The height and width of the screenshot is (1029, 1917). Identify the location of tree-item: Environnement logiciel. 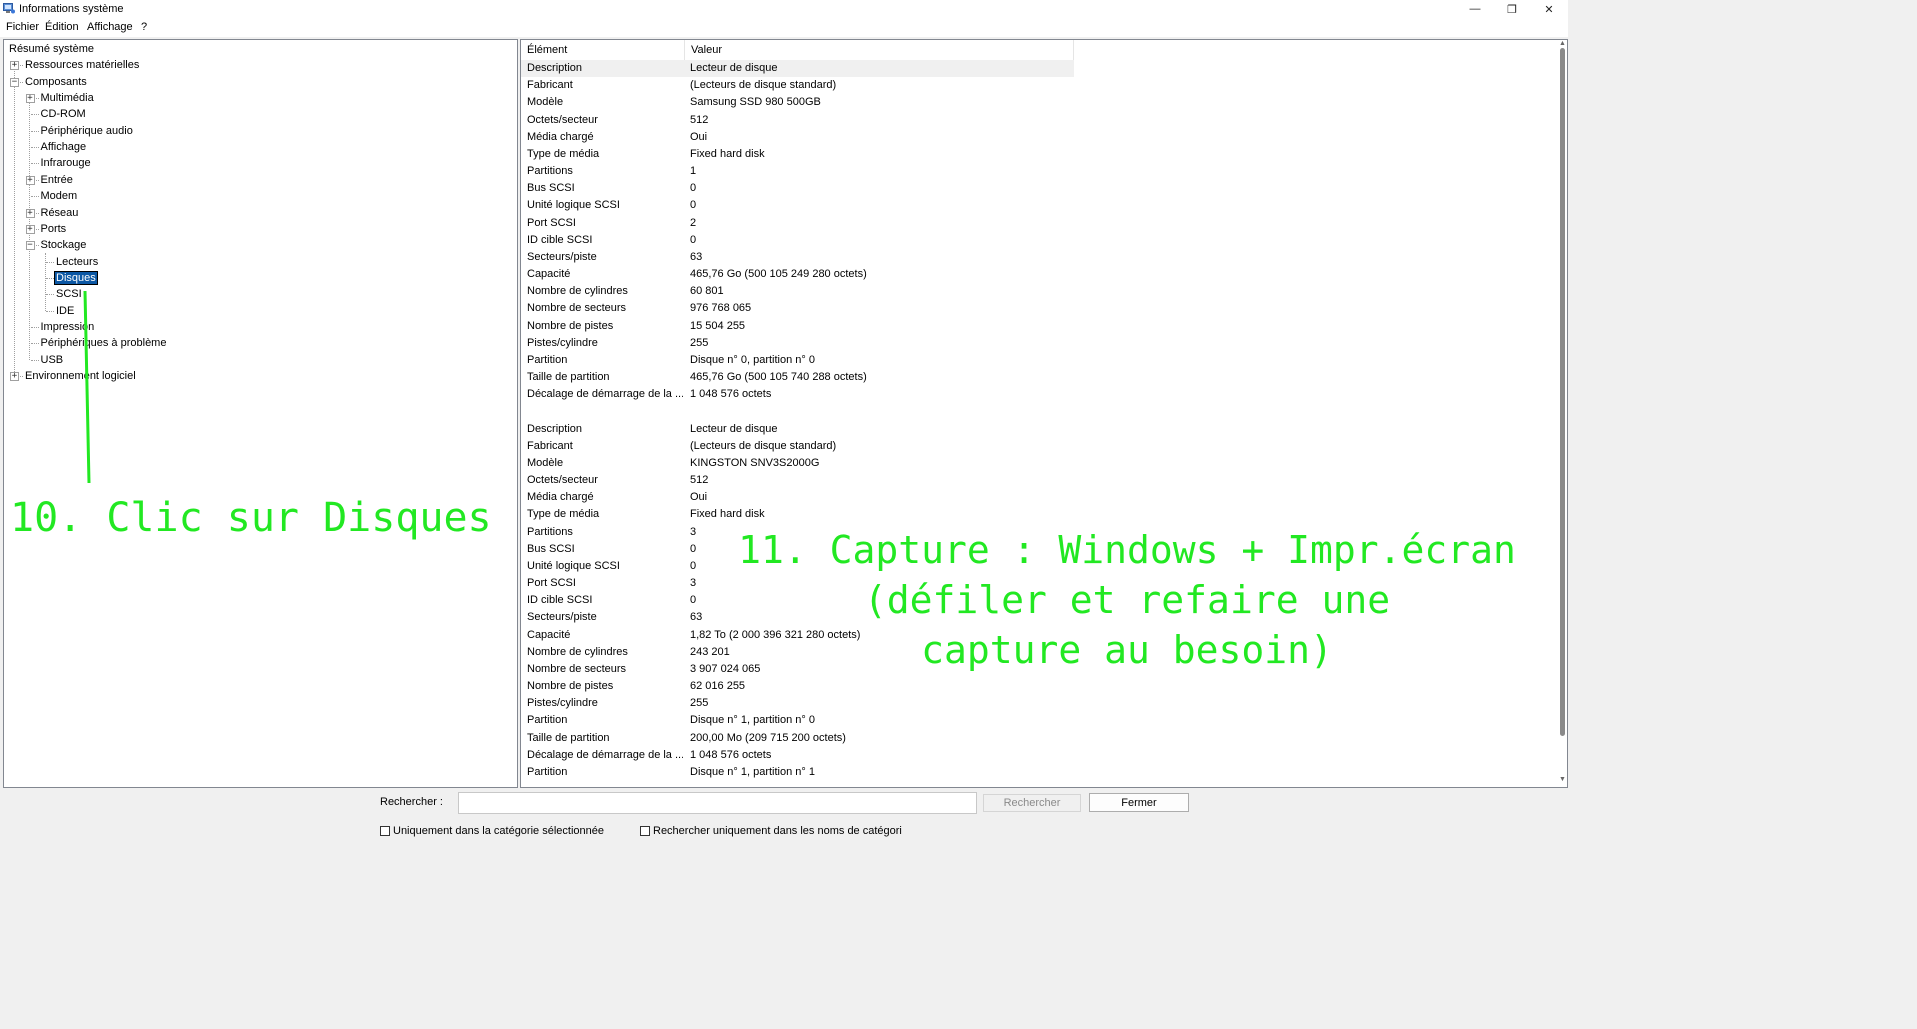
(80, 376).